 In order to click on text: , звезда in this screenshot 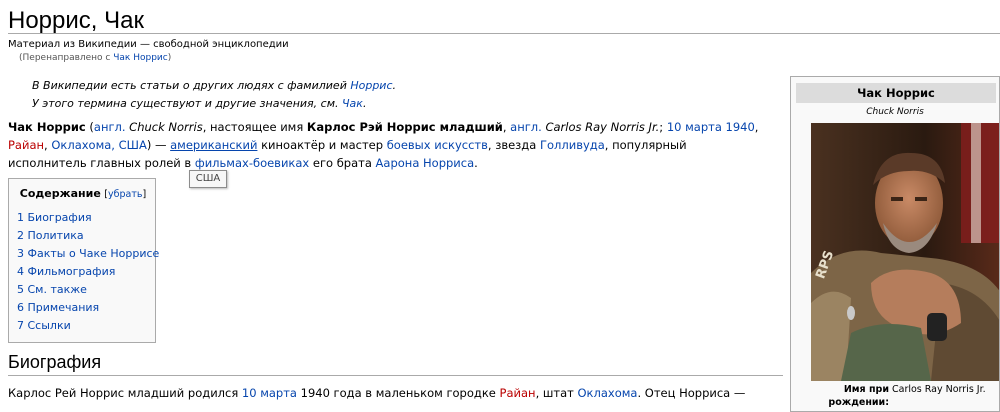, I will do `click(513, 145)`.